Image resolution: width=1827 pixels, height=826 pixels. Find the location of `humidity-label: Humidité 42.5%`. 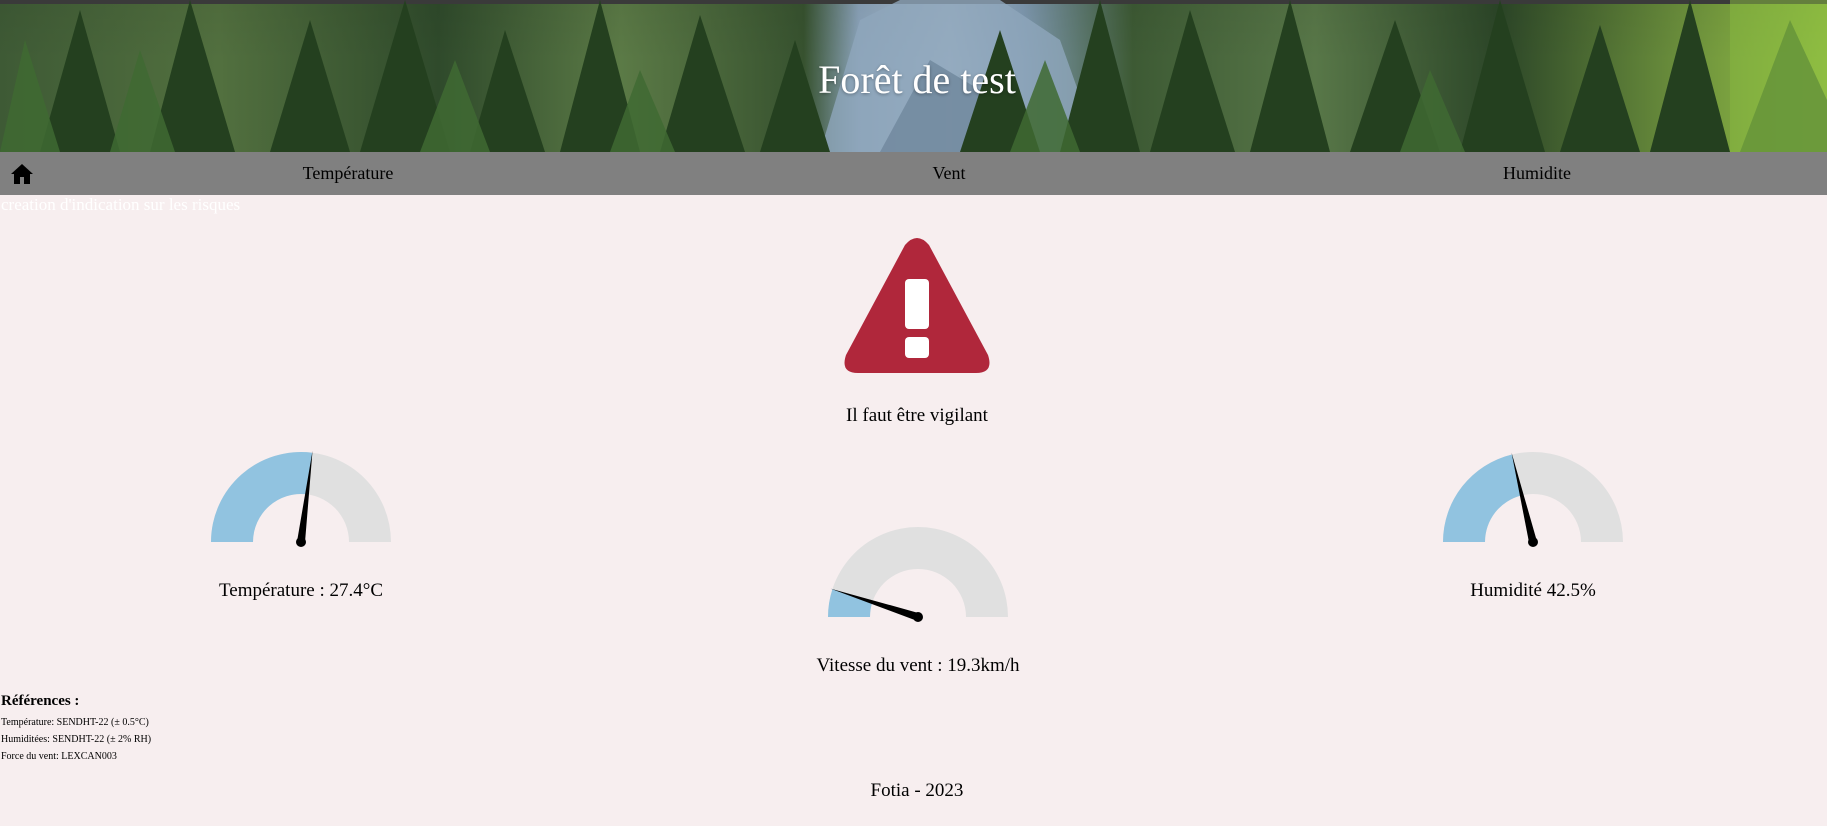

humidity-label: Humidité 42.5% is located at coordinates (1533, 590).